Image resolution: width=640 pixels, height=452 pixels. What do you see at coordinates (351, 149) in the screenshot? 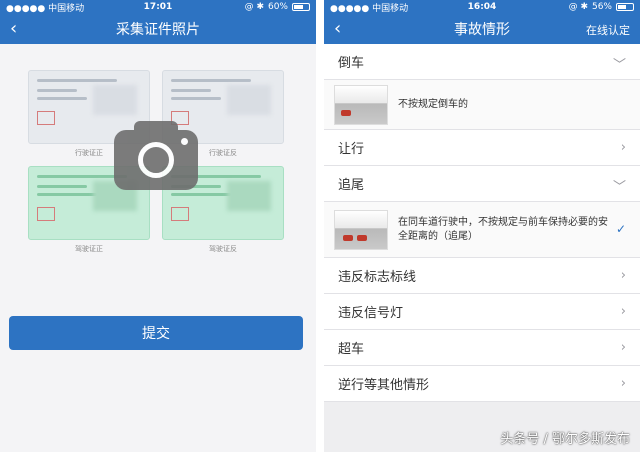
I see `list-item-label: 让行` at bounding box center [351, 149].